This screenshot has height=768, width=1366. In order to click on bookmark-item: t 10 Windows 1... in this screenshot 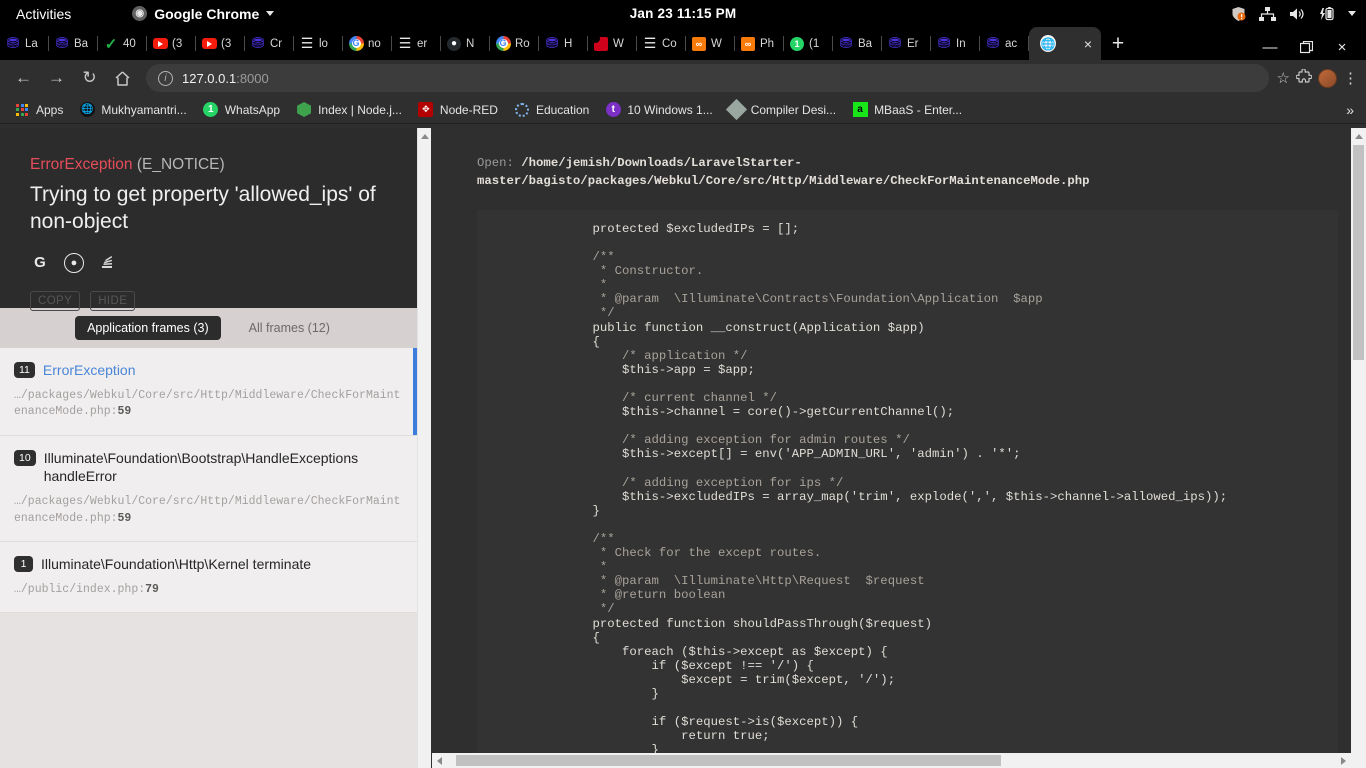, I will do `click(658, 110)`.